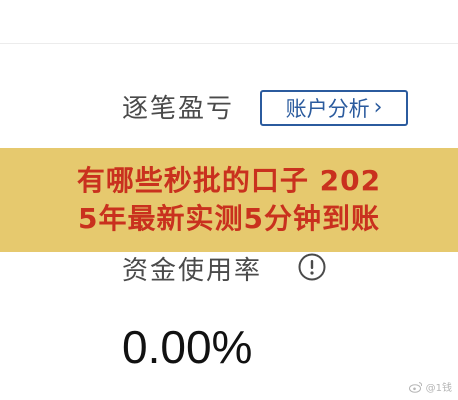 The height and width of the screenshot is (400, 458). Describe the element at coordinates (192, 271) in the screenshot. I see `fund-usage-label: 资金使用率` at that location.